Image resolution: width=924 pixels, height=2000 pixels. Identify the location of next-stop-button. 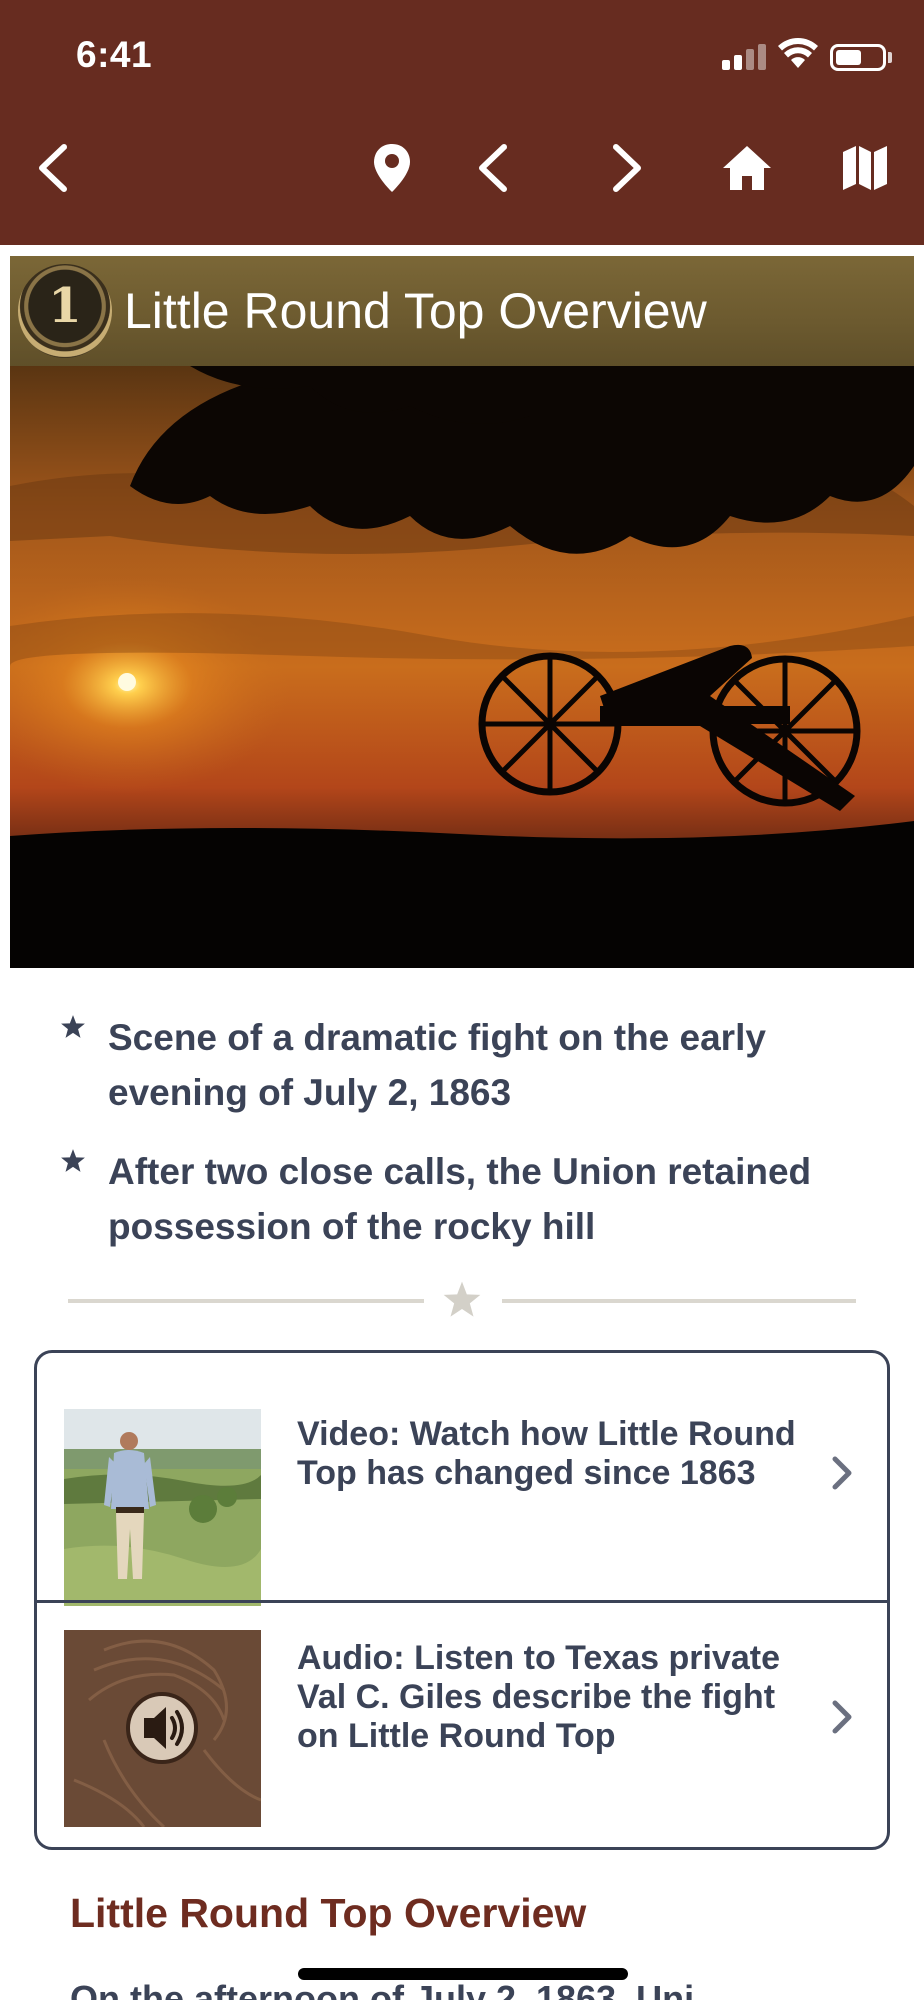
(626, 168).